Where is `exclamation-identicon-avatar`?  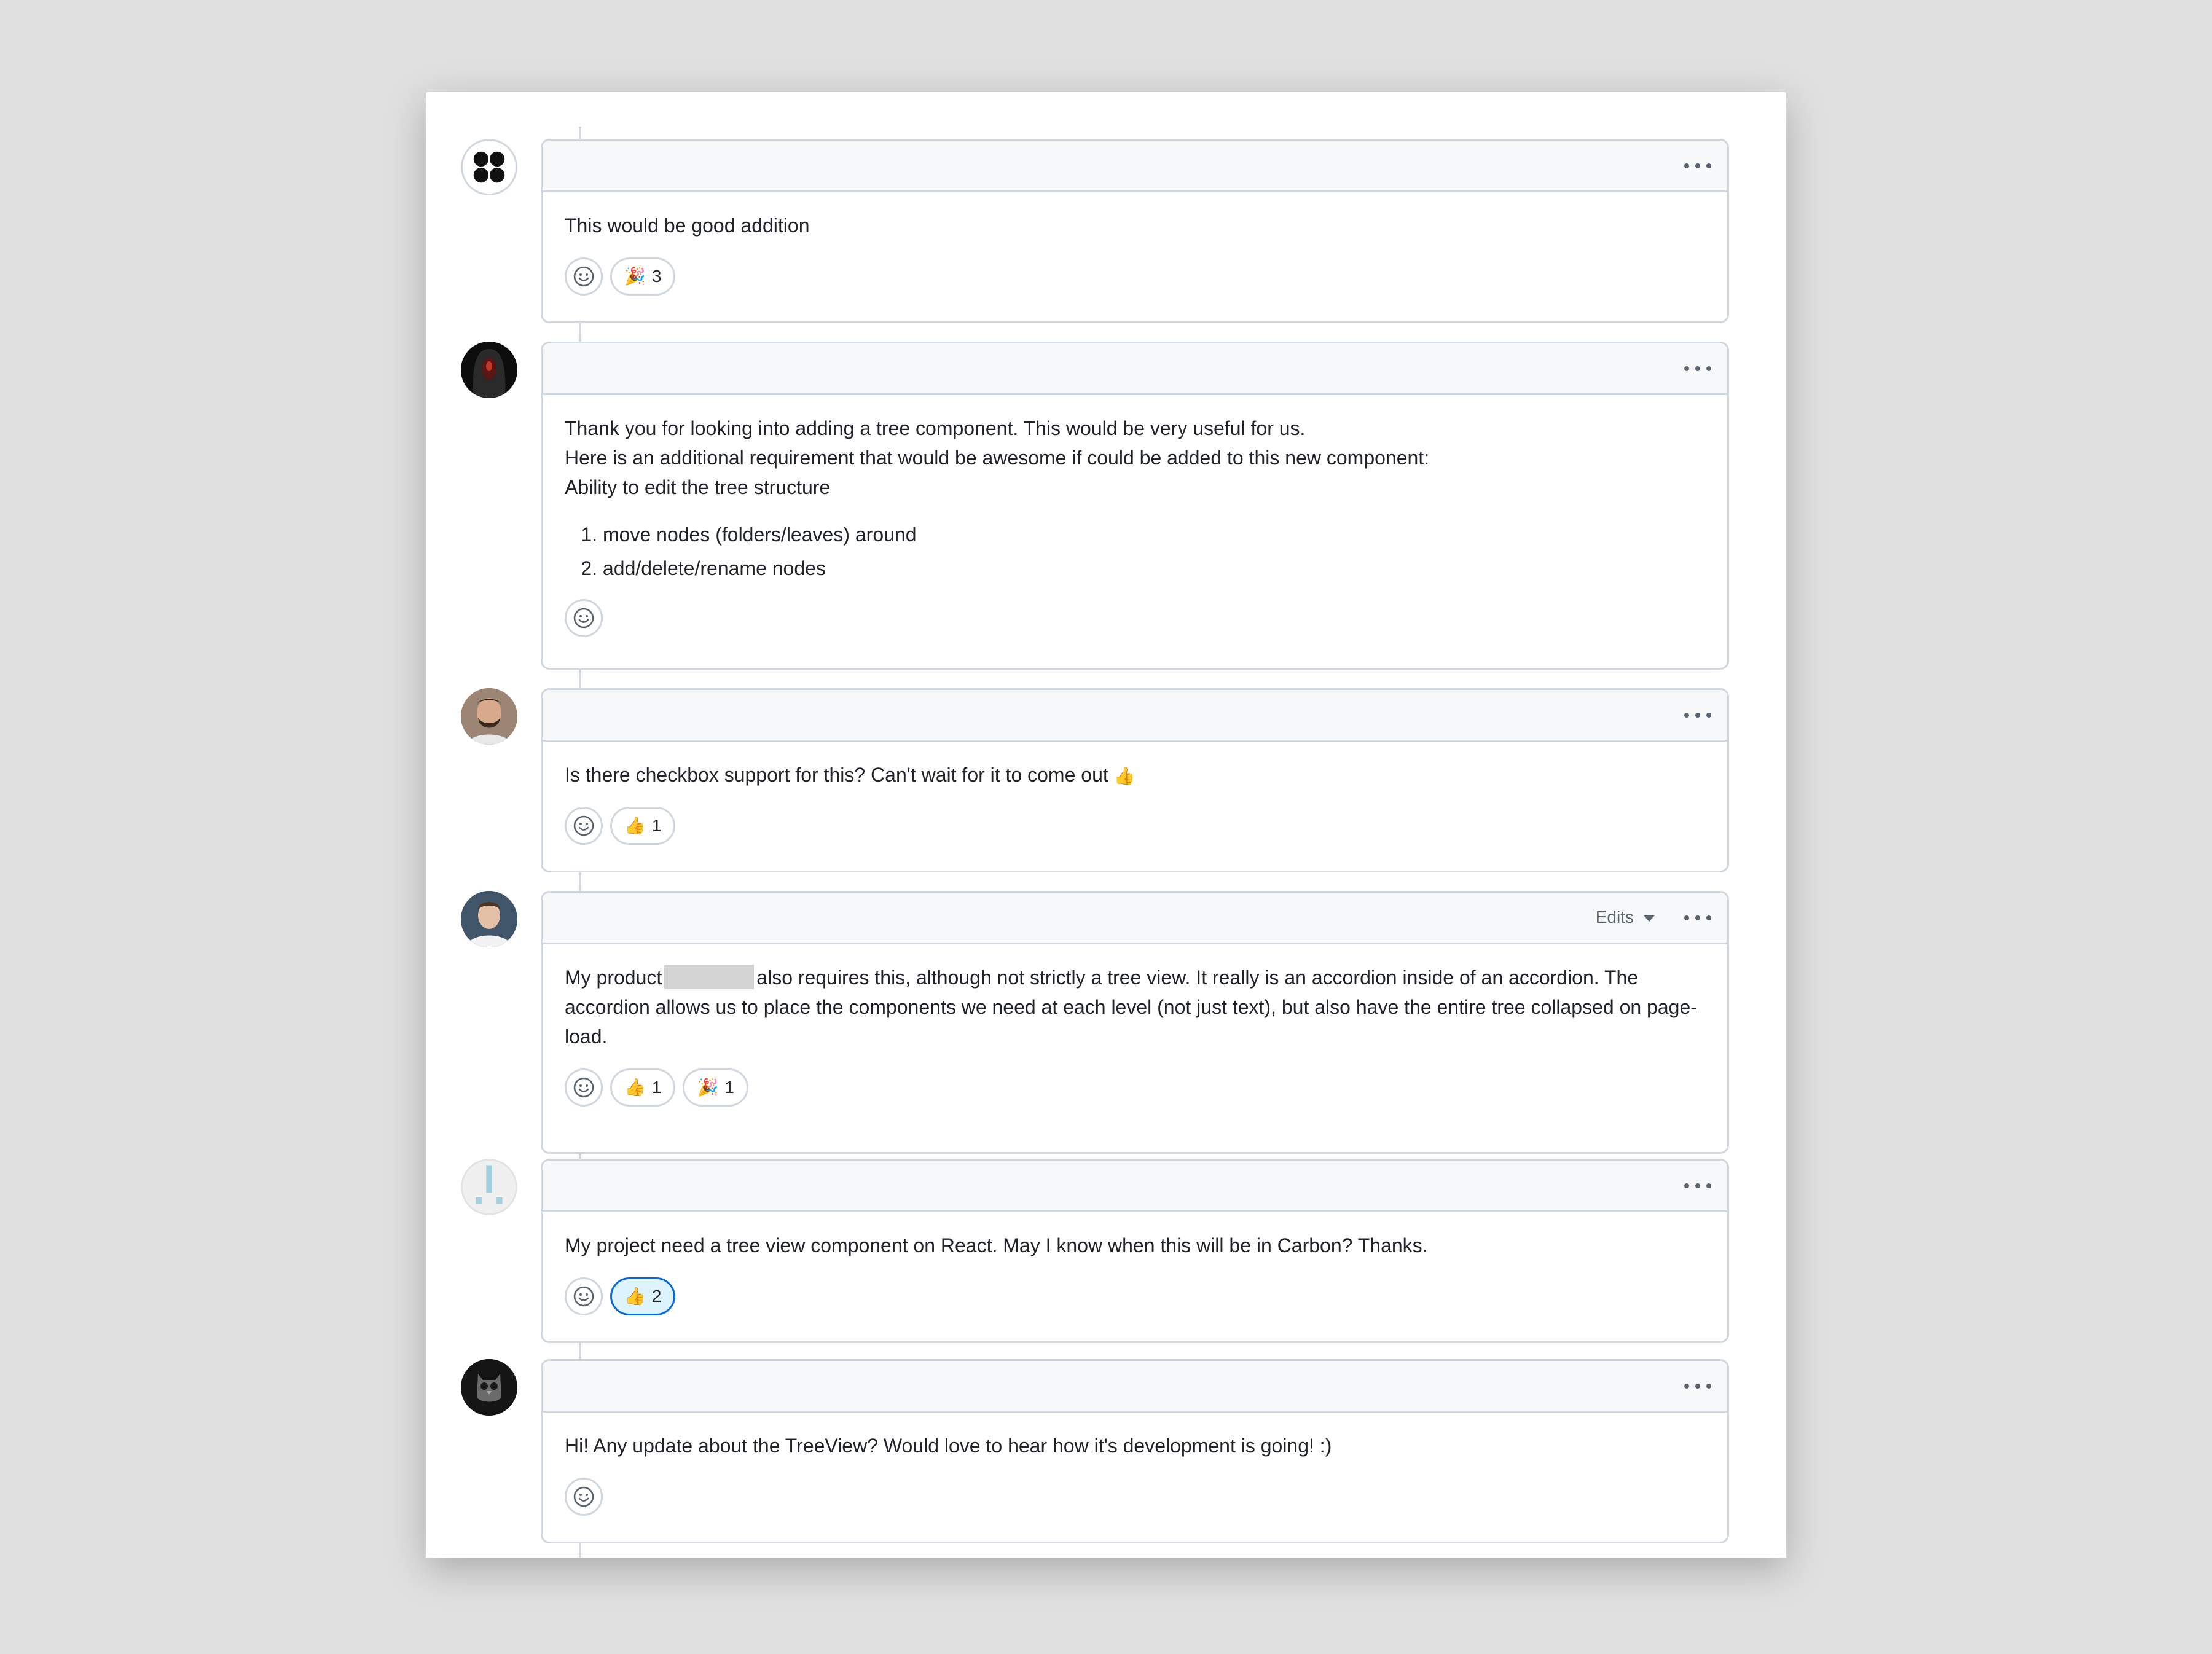
exclamation-identicon-avatar is located at coordinates (489, 1187).